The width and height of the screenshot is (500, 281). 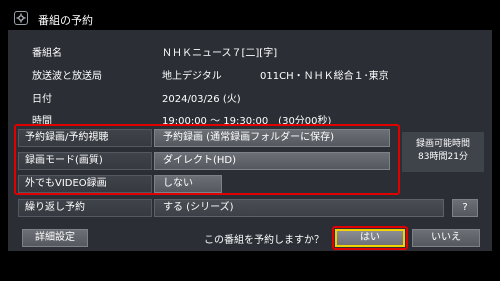 What do you see at coordinates (324, 76) in the screenshot?
I see `broadcast-station-value: 011CH・ＮＨＫ総合１･東京` at bounding box center [324, 76].